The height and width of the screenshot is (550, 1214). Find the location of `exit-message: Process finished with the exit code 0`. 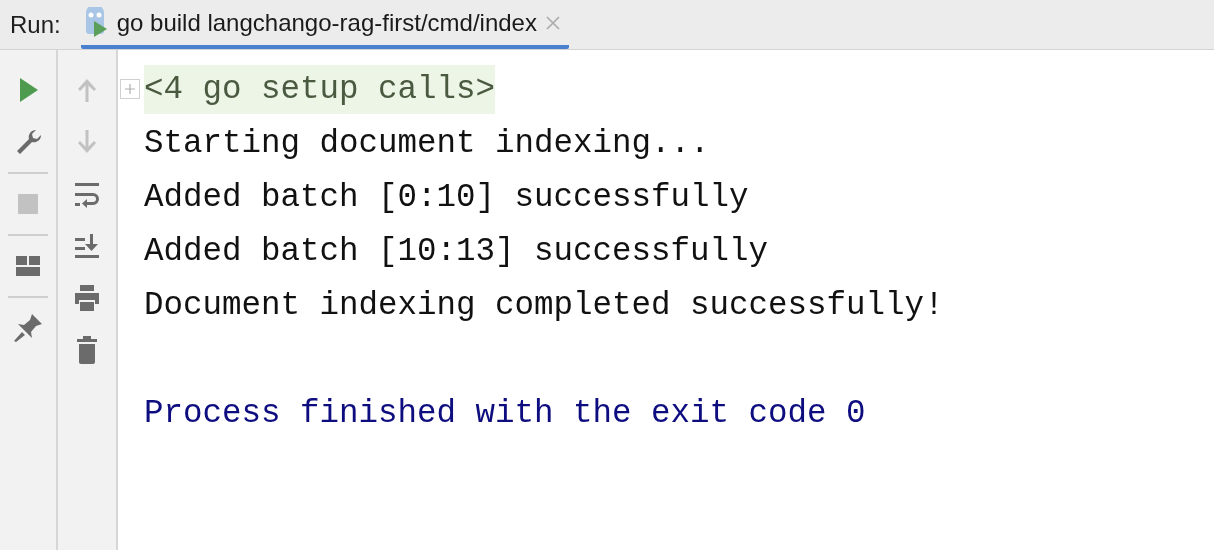

exit-message: Process finished with the exit code 0 is located at coordinates (505, 413).